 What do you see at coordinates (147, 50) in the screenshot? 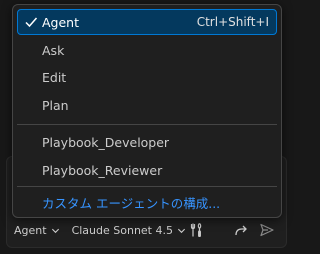
I see `menu-item-ask: Ask` at bounding box center [147, 50].